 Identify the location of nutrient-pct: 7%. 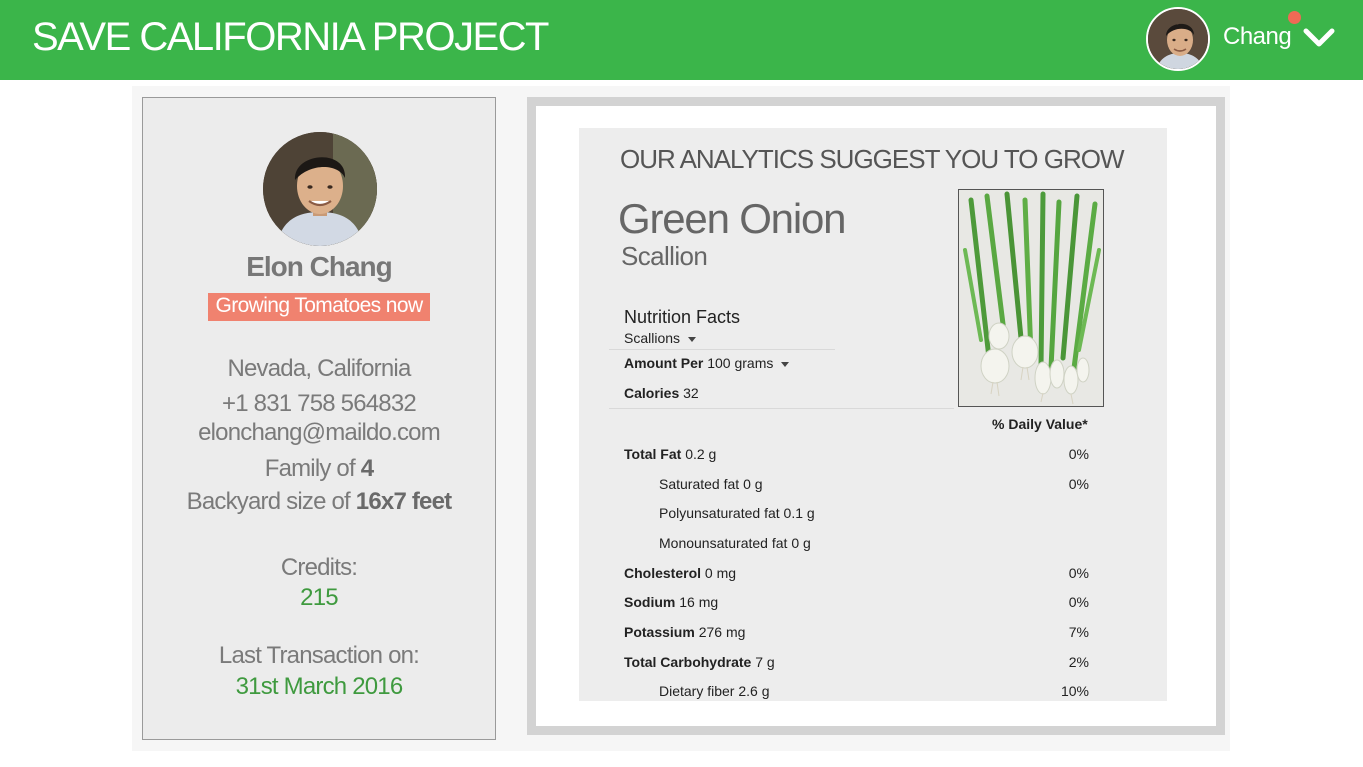
(1078, 632).